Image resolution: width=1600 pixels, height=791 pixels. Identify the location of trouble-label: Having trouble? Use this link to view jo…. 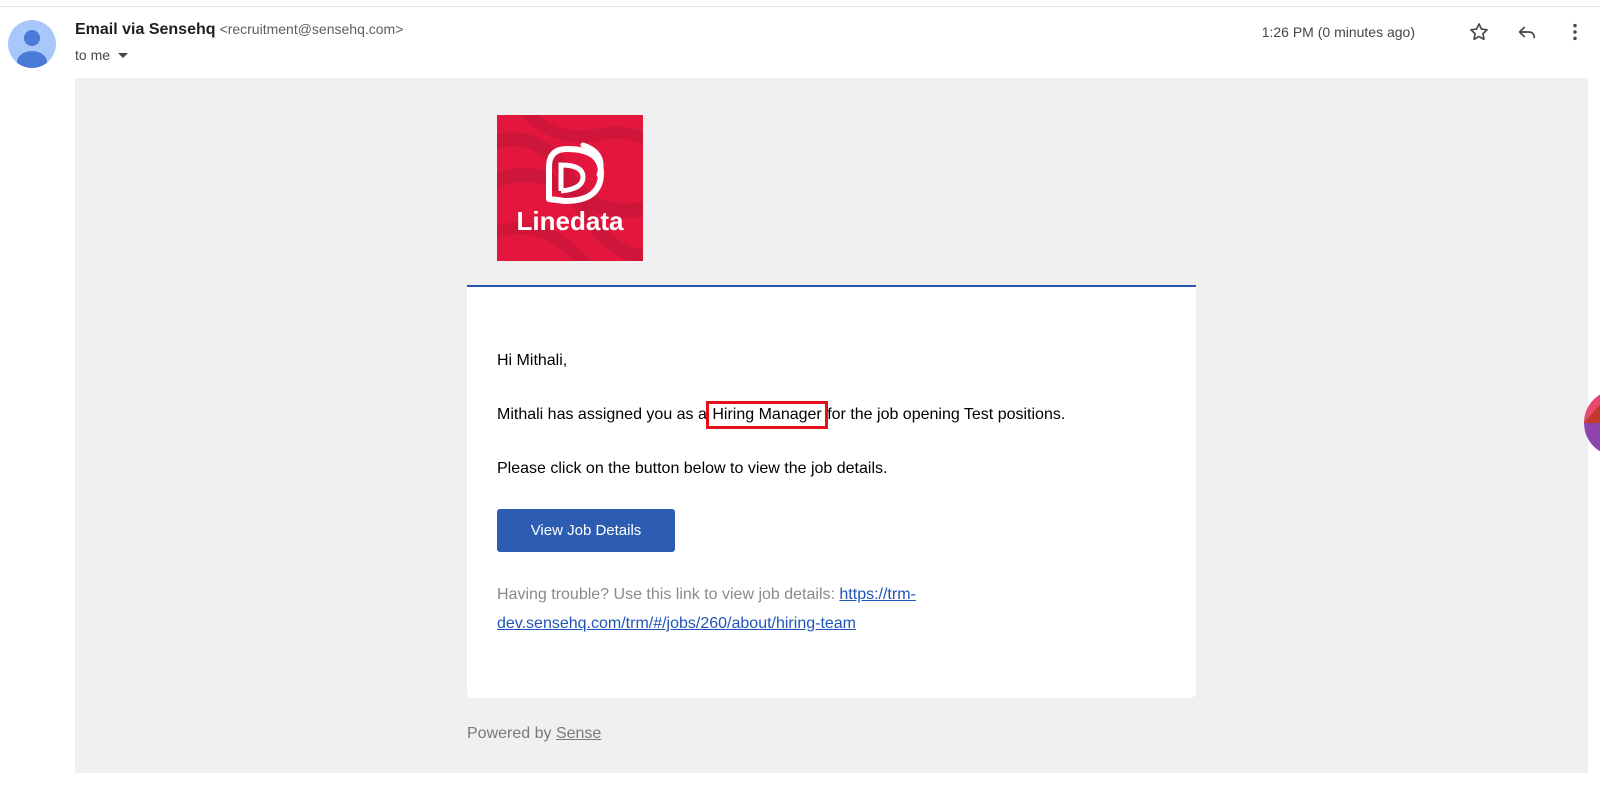
(666, 594).